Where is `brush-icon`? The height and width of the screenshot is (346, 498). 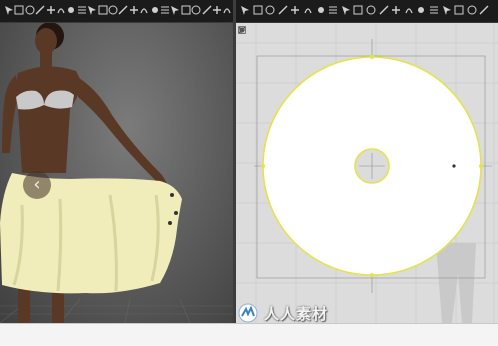
brush-icon is located at coordinates (243, 45).